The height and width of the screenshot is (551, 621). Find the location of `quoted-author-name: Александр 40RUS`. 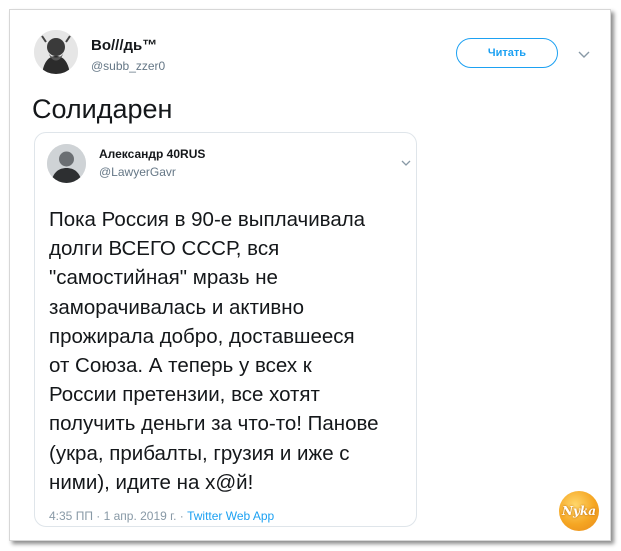

quoted-author-name: Александр 40RUS is located at coordinates (152, 154).